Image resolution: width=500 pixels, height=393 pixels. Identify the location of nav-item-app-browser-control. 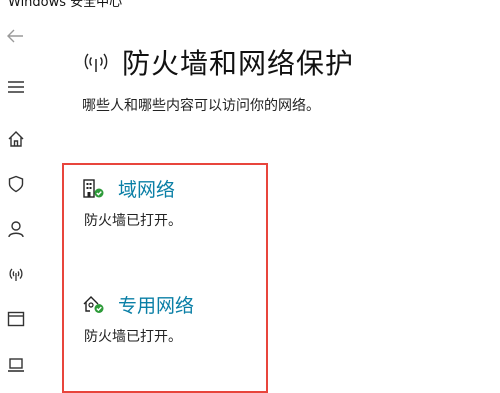
(16, 319).